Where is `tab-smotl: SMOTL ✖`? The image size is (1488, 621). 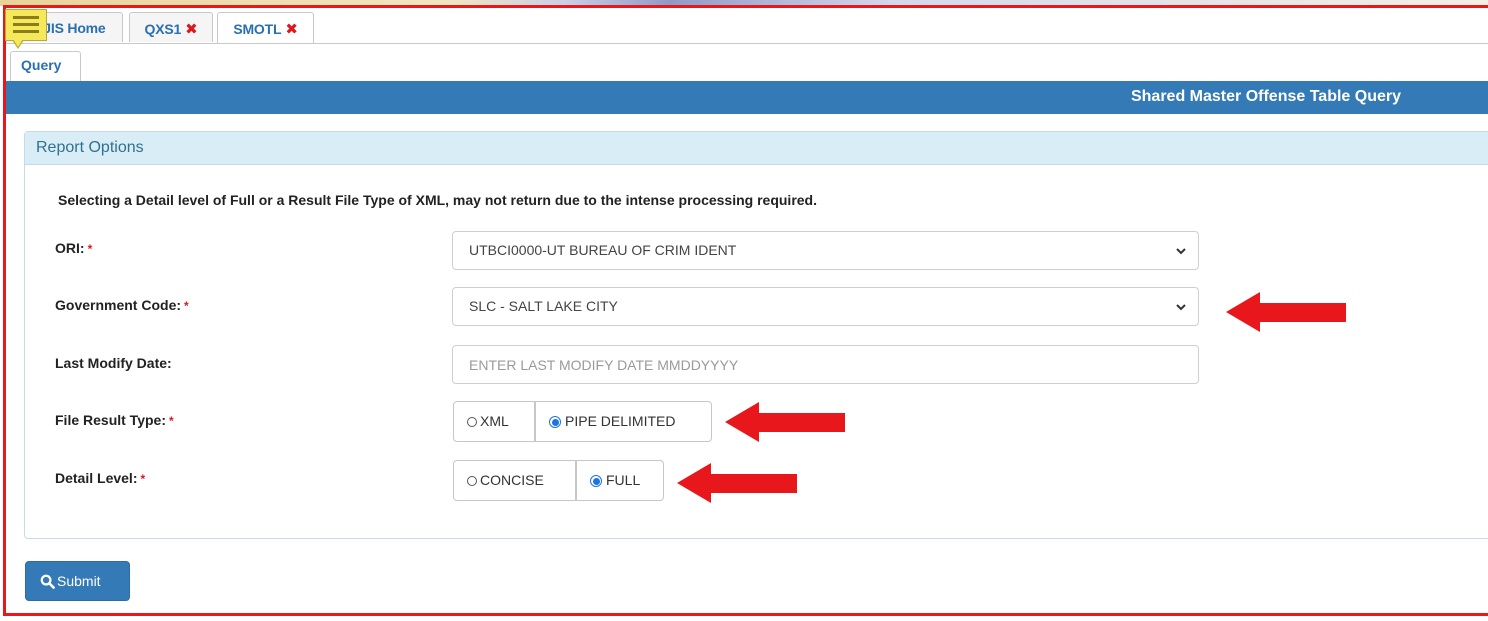 tab-smotl: SMOTL ✖ is located at coordinates (265, 27).